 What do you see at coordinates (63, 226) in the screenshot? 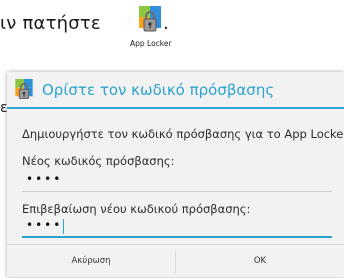
I see `text-caret` at bounding box center [63, 226].